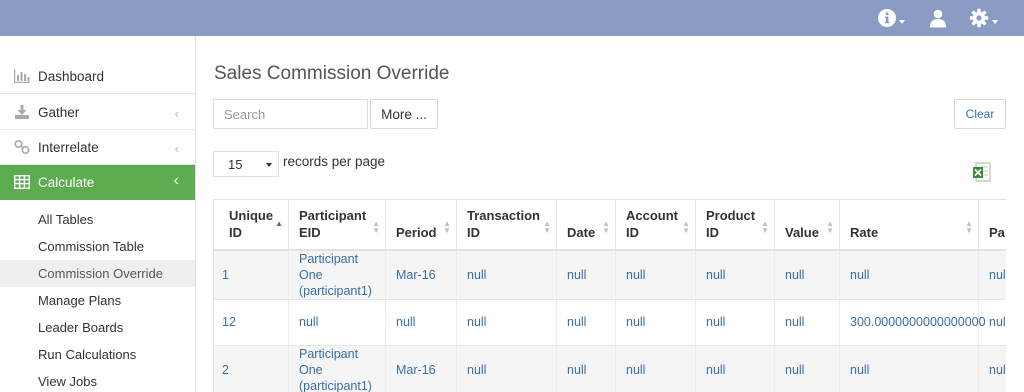 The height and width of the screenshot is (392, 1024). What do you see at coordinates (251, 274) in the screenshot?
I see `cell-unique-id: 1` at bounding box center [251, 274].